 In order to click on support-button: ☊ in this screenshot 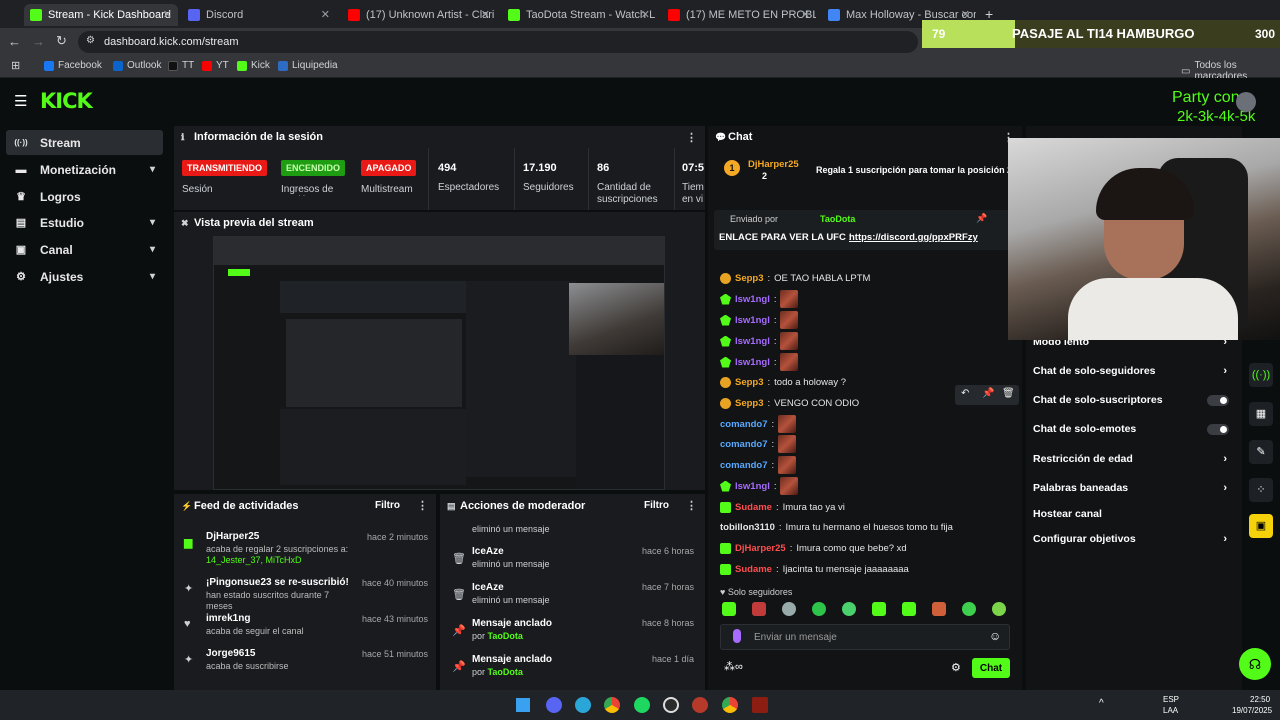, I will do `click(1255, 664)`.